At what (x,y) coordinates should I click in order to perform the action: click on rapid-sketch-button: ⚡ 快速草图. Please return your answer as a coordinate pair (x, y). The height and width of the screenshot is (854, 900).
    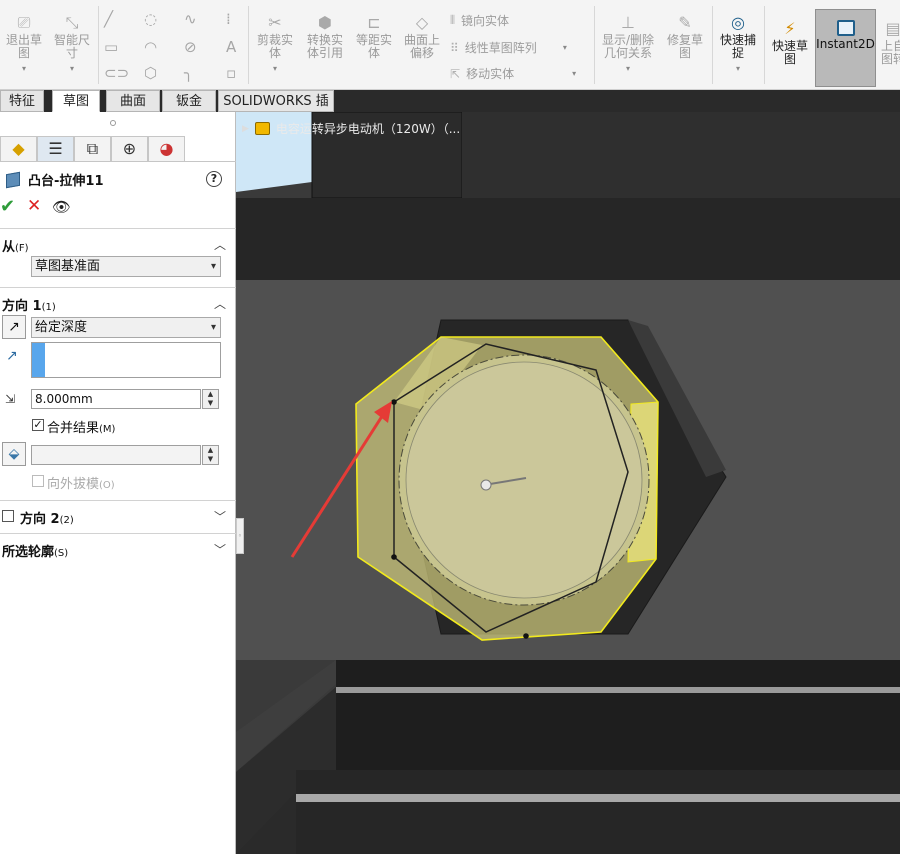
    Looking at the image, I should click on (790, 43).